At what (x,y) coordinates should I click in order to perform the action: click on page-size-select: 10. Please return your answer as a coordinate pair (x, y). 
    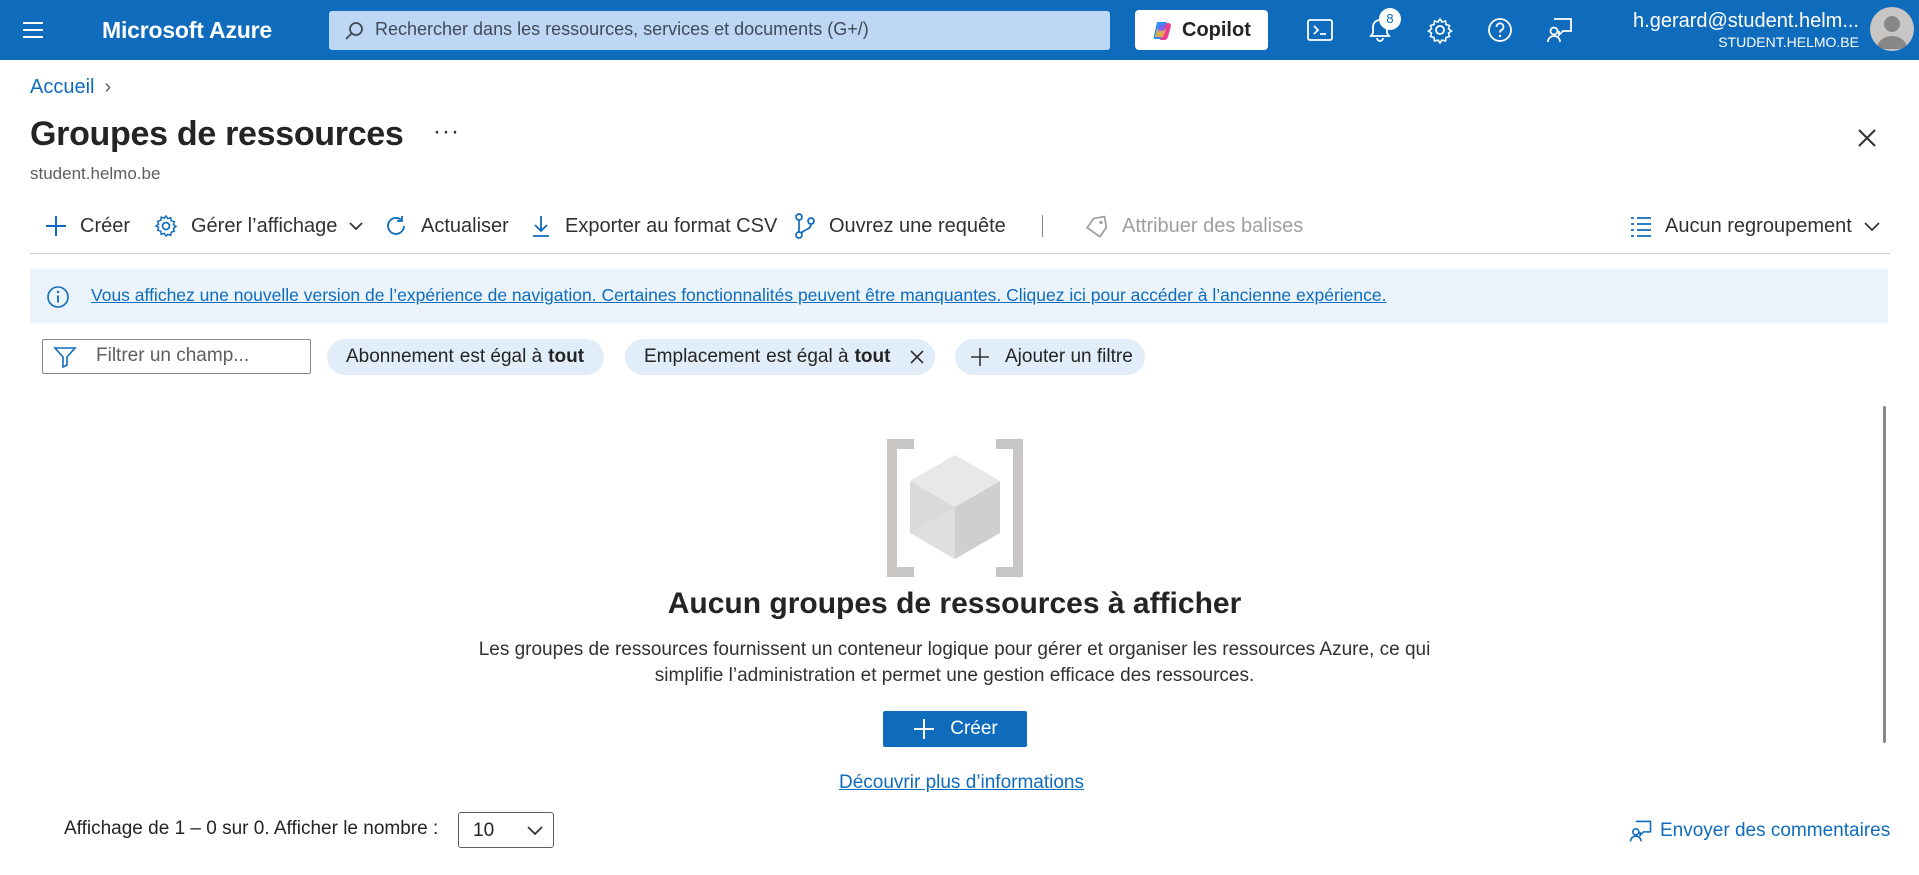
    Looking at the image, I should click on (506, 830).